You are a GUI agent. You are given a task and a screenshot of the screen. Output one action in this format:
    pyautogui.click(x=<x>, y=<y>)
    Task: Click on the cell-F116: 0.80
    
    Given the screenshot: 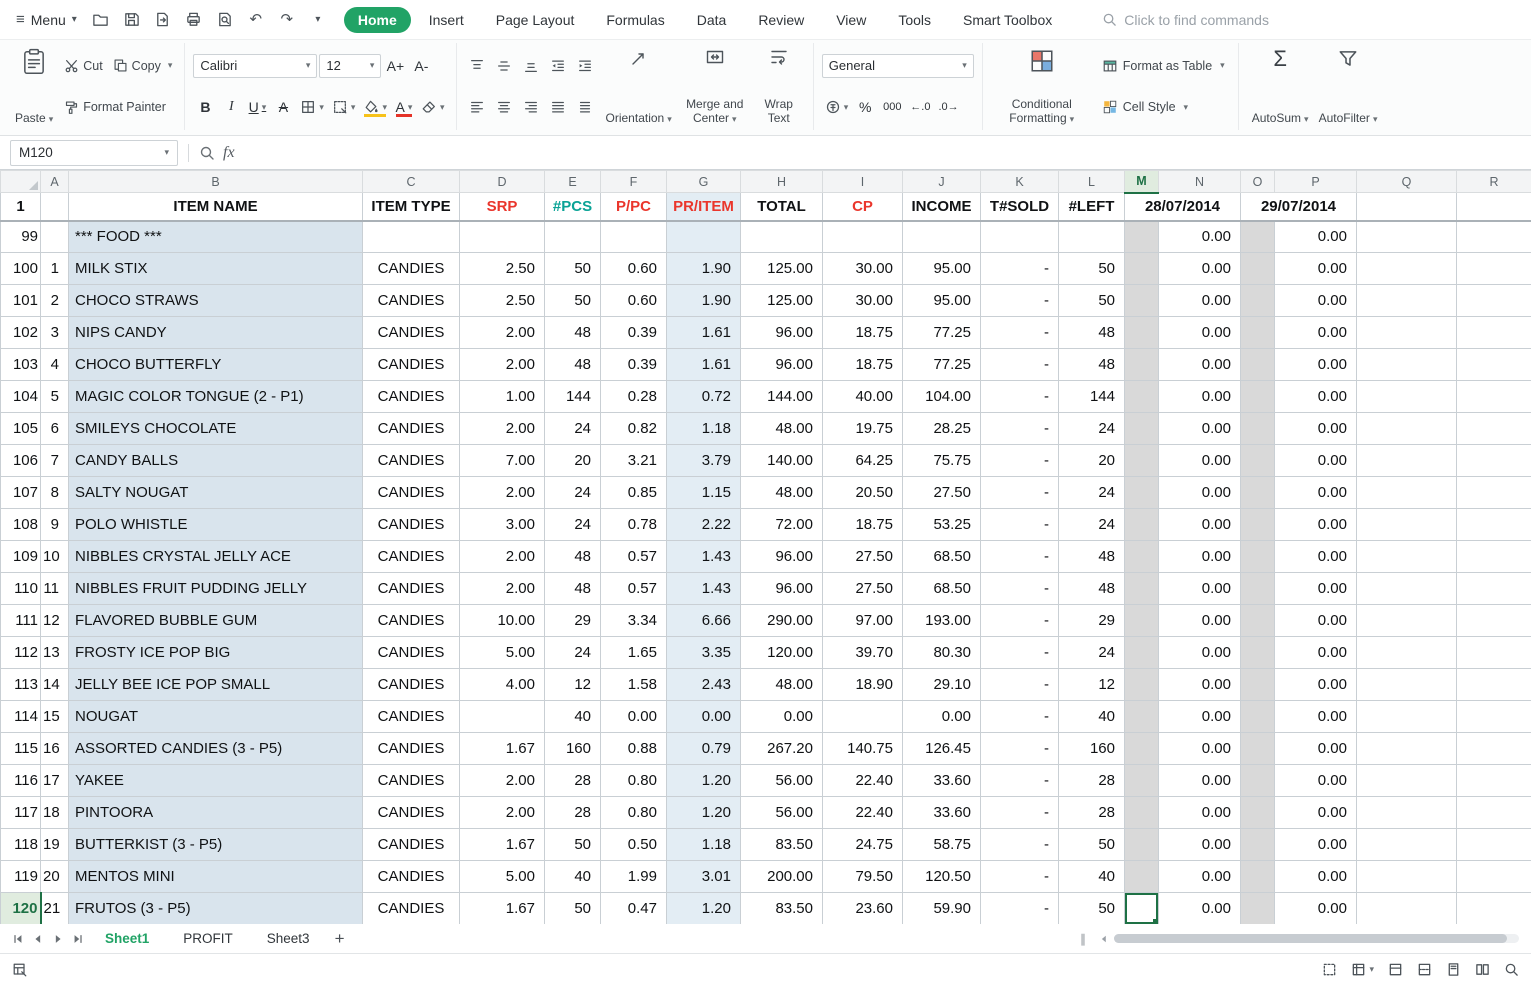 What is the action you would take?
    pyautogui.click(x=633, y=780)
    